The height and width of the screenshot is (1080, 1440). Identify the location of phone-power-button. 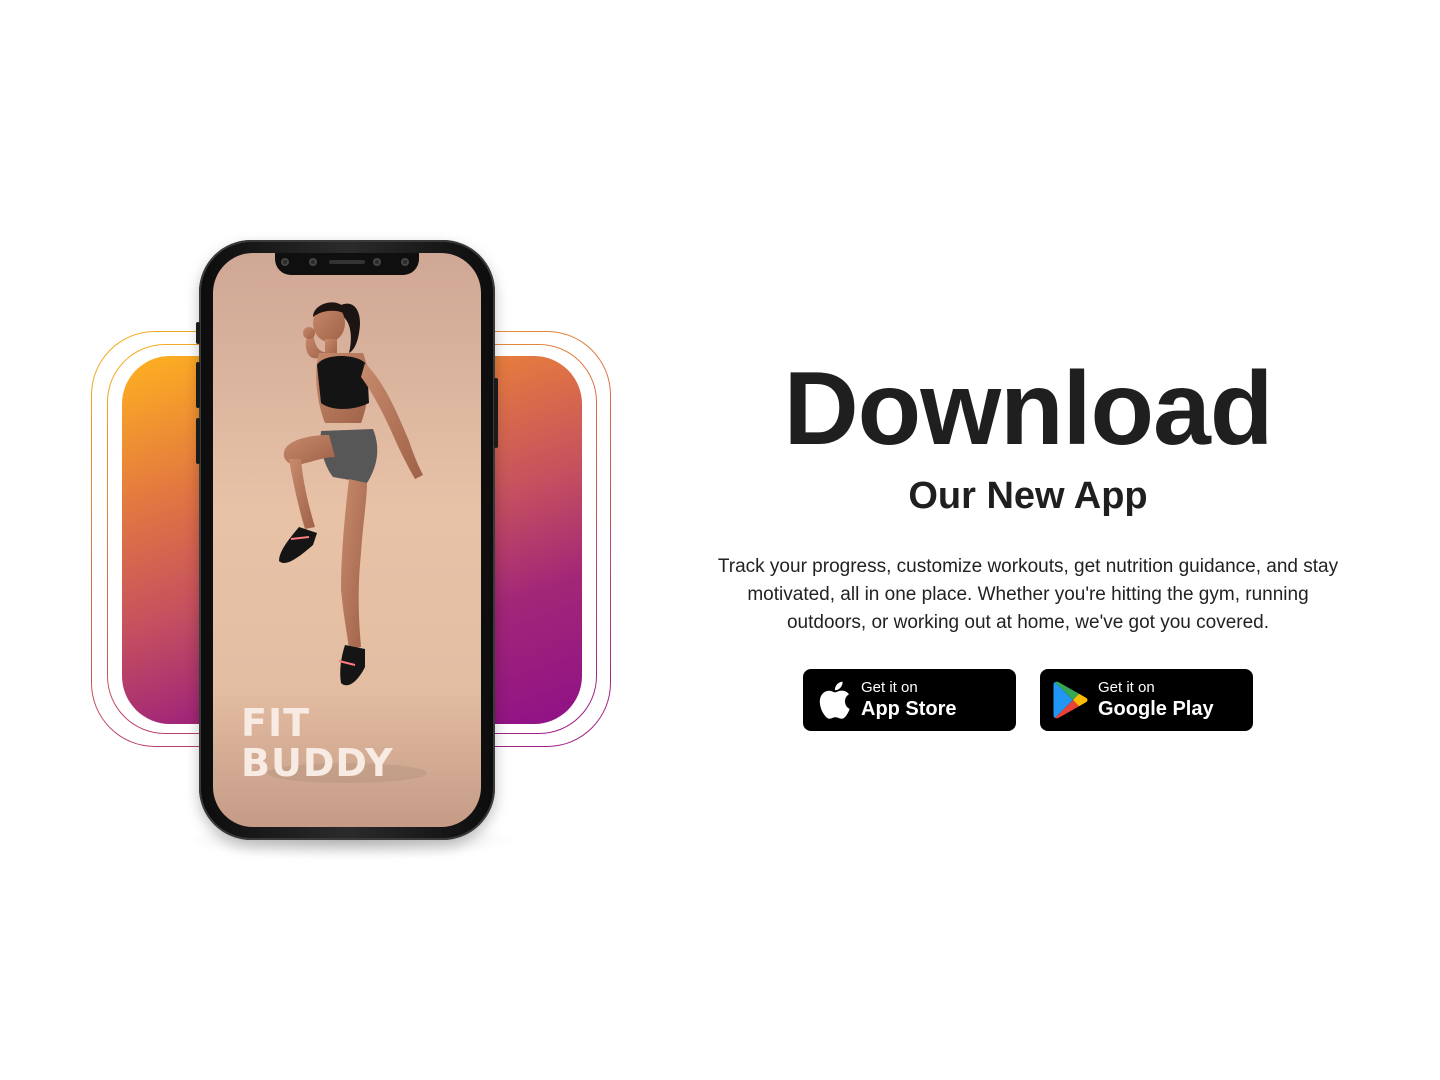
(496, 413).